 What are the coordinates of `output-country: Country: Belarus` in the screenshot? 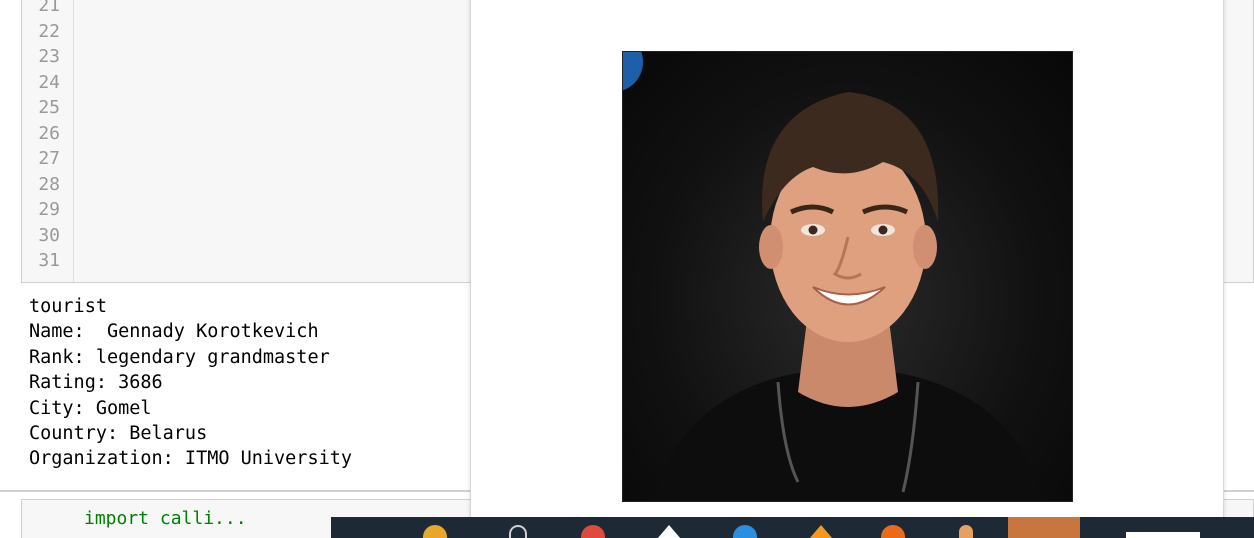 It's located at (118, 433).